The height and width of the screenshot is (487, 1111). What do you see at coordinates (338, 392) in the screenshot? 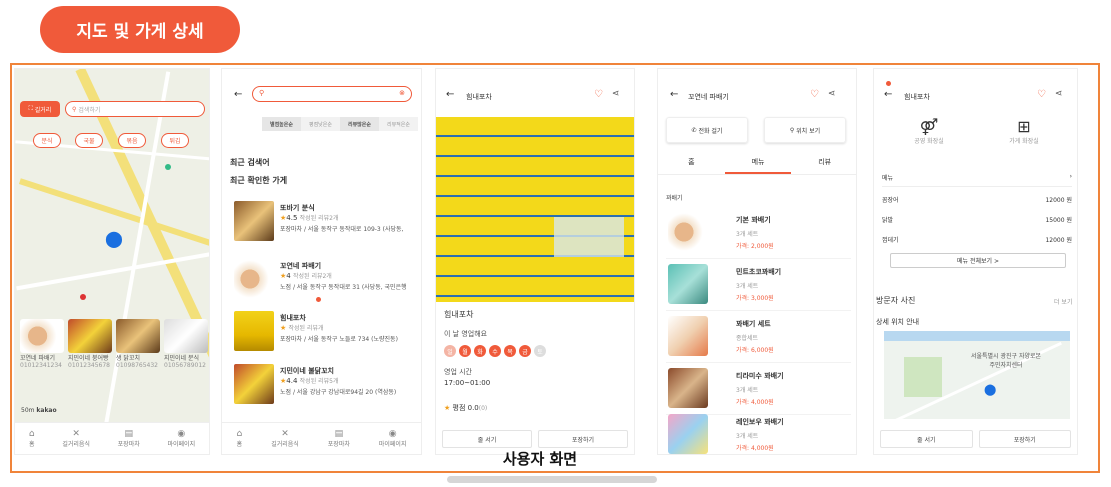
I see `store-address: 노점 / 서울 강남구 강남대로94길 20 (역삼동)` at bounding box center [338, 392].